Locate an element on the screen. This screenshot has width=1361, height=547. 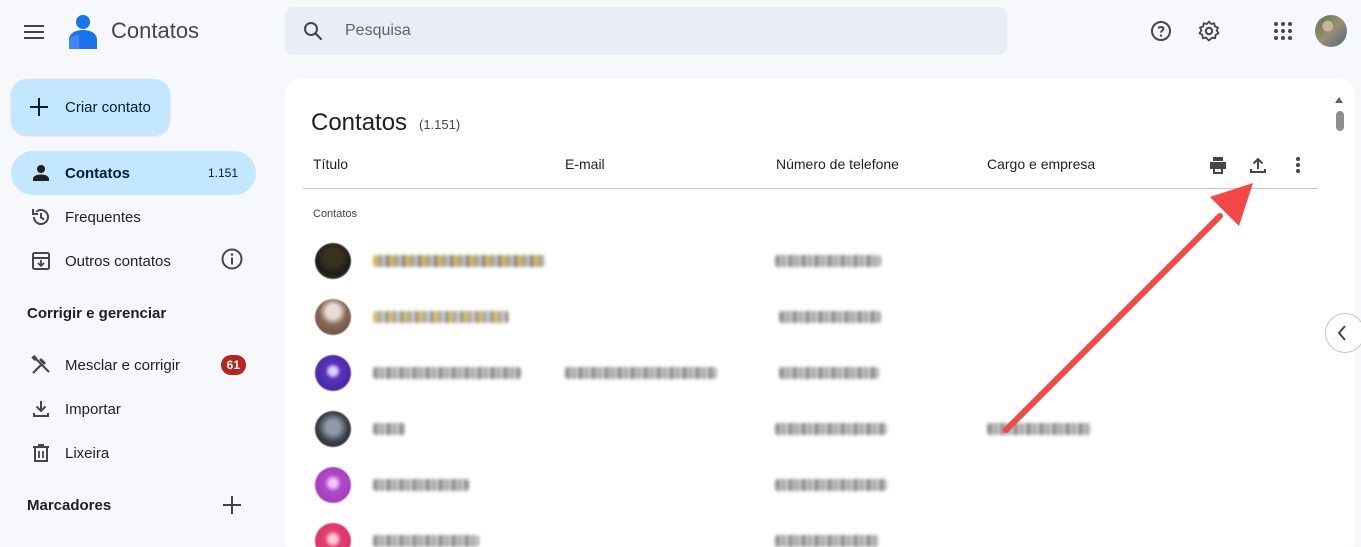
sidebar-item-lixeira: Lixeira is located at coordinates (133, 453).